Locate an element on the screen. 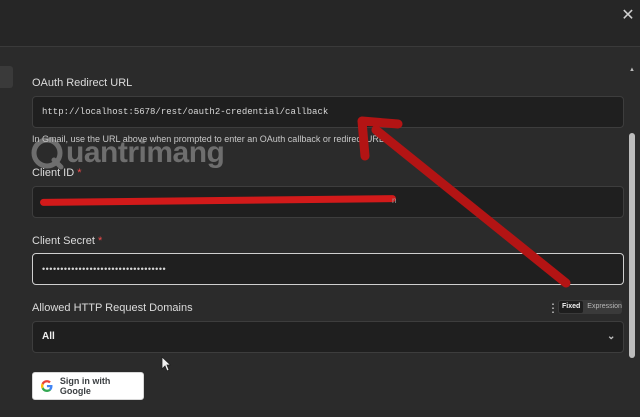 This screenshot has width=640, height=417. annotation-arrow is located at coordinates (464, 202).